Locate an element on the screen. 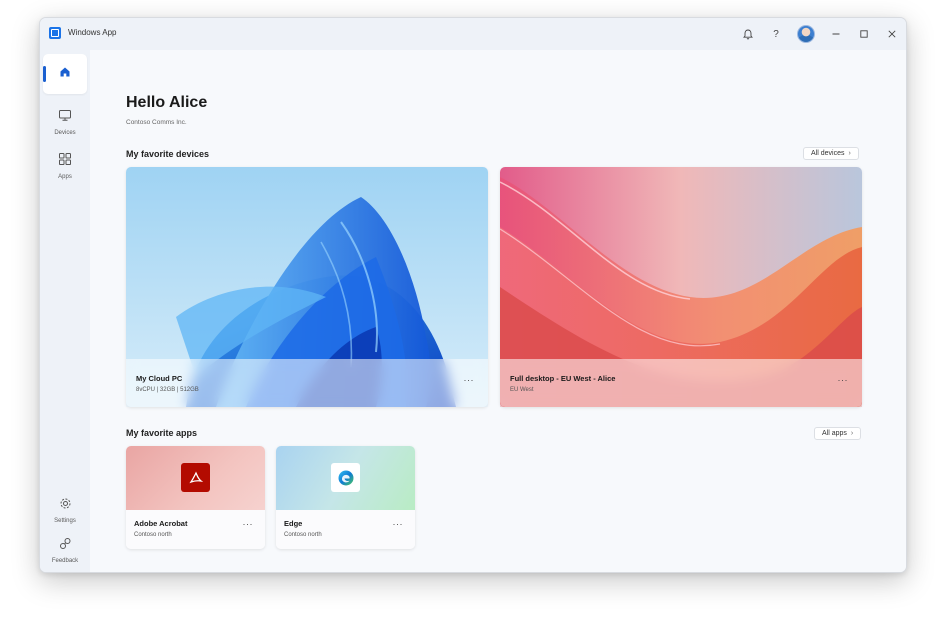  sidebar-item-feedback: Feedback is located at coordinates (65, 550).